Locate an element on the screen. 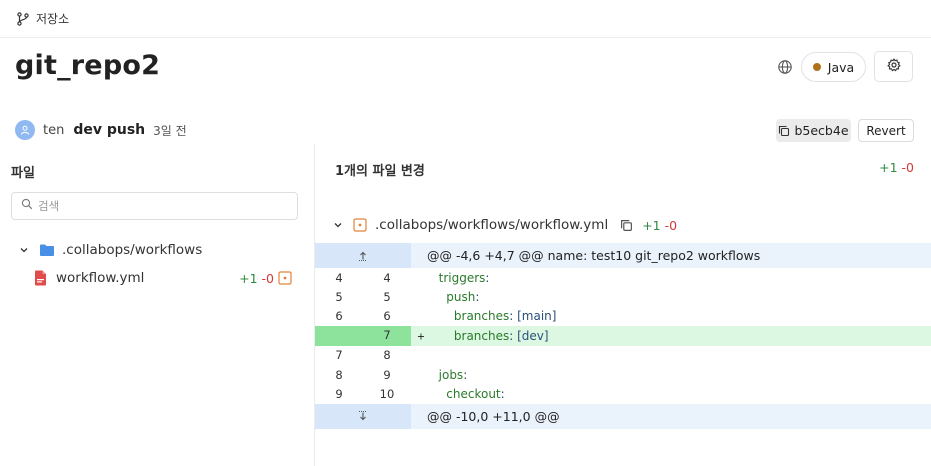  commit-sha-button: b5ecb4e is located at coordinates (813, 130).